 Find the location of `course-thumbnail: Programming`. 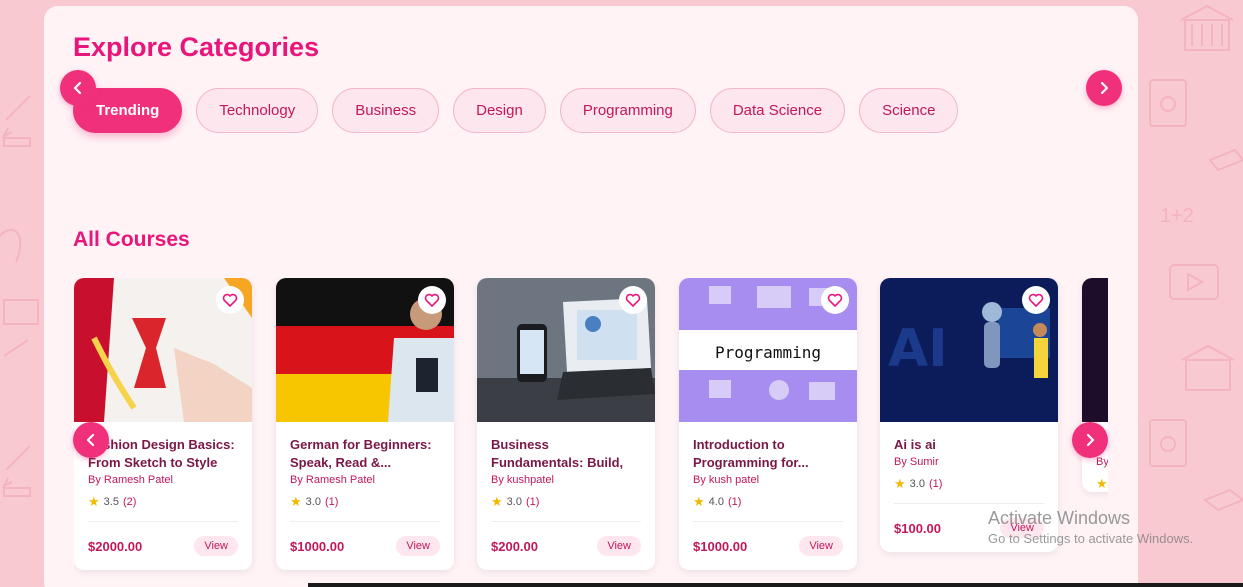

course-thumbnail: Programming is located at coordinates (768, 350).